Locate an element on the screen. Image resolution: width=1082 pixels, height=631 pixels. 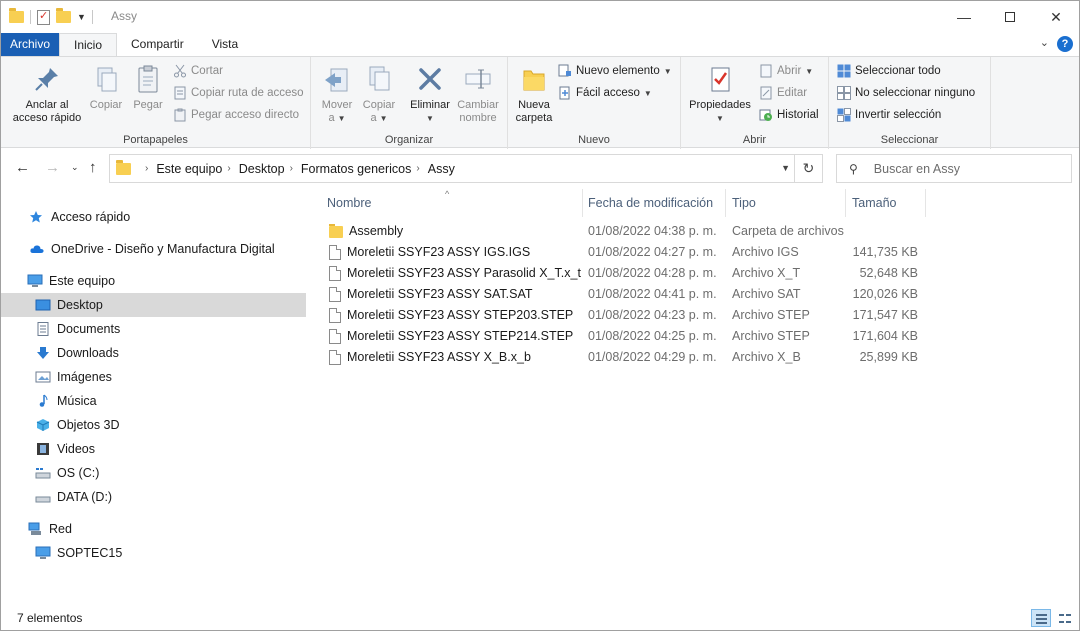
copy-path-label: Copiar ruta de acceso is located at coordinates (247, 93).